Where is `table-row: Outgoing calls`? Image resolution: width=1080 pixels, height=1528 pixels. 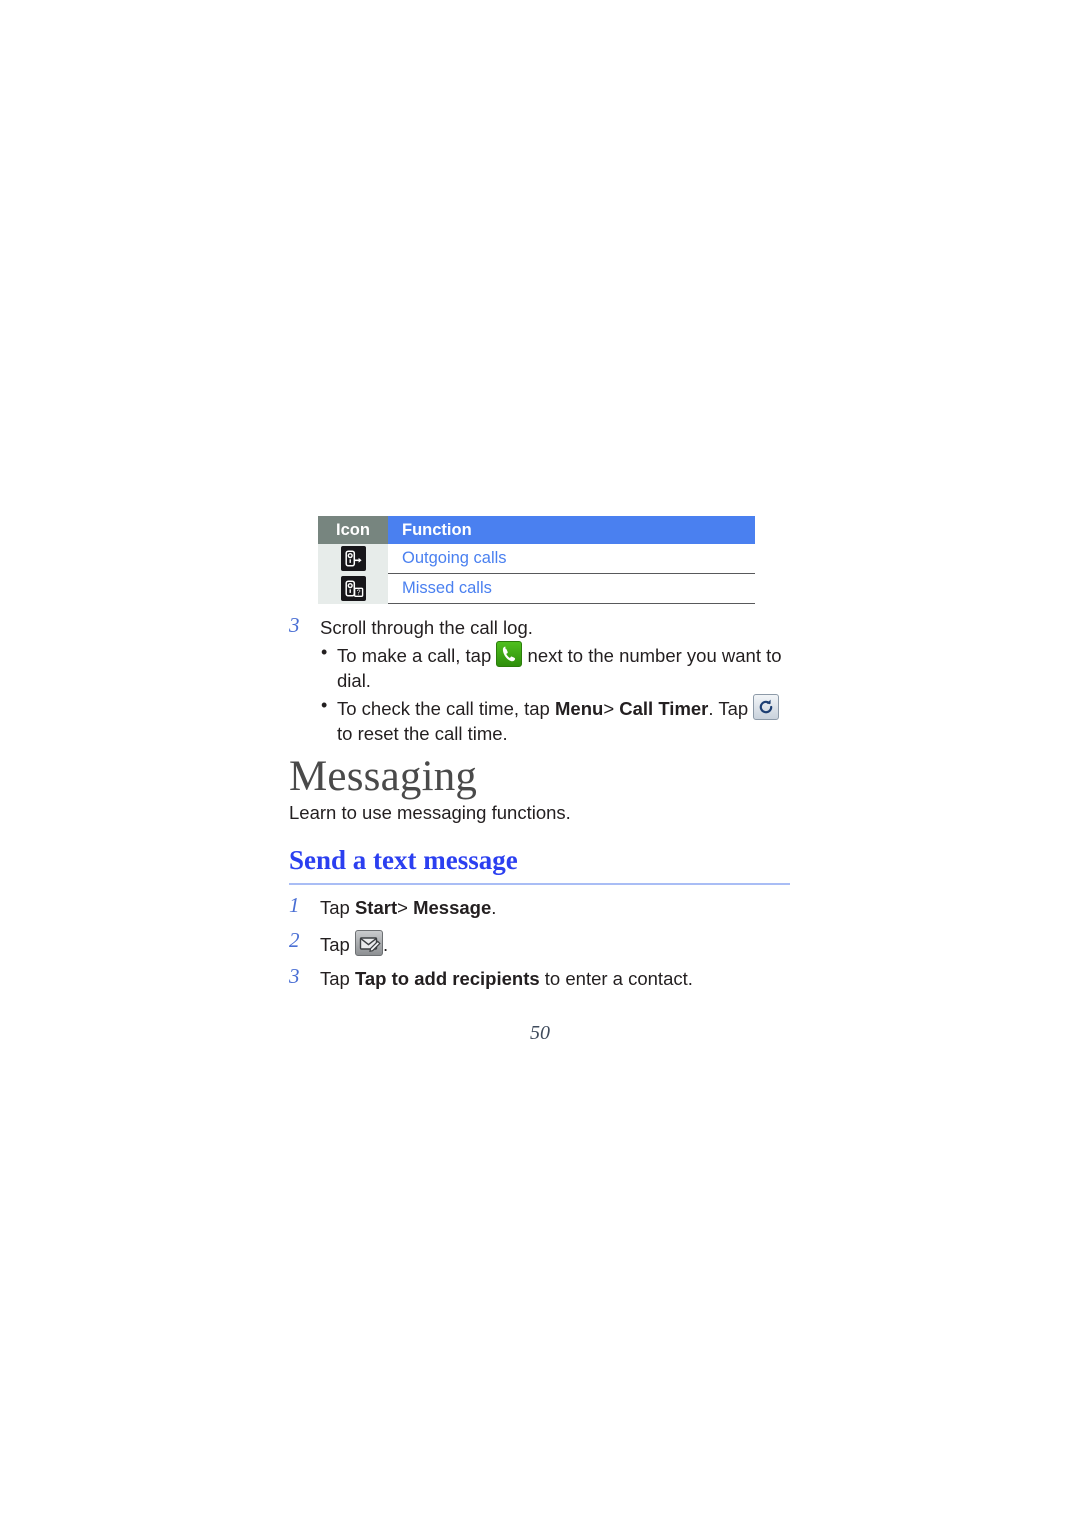
table-row: Outgoing calls is located at coordinates (536, 559).